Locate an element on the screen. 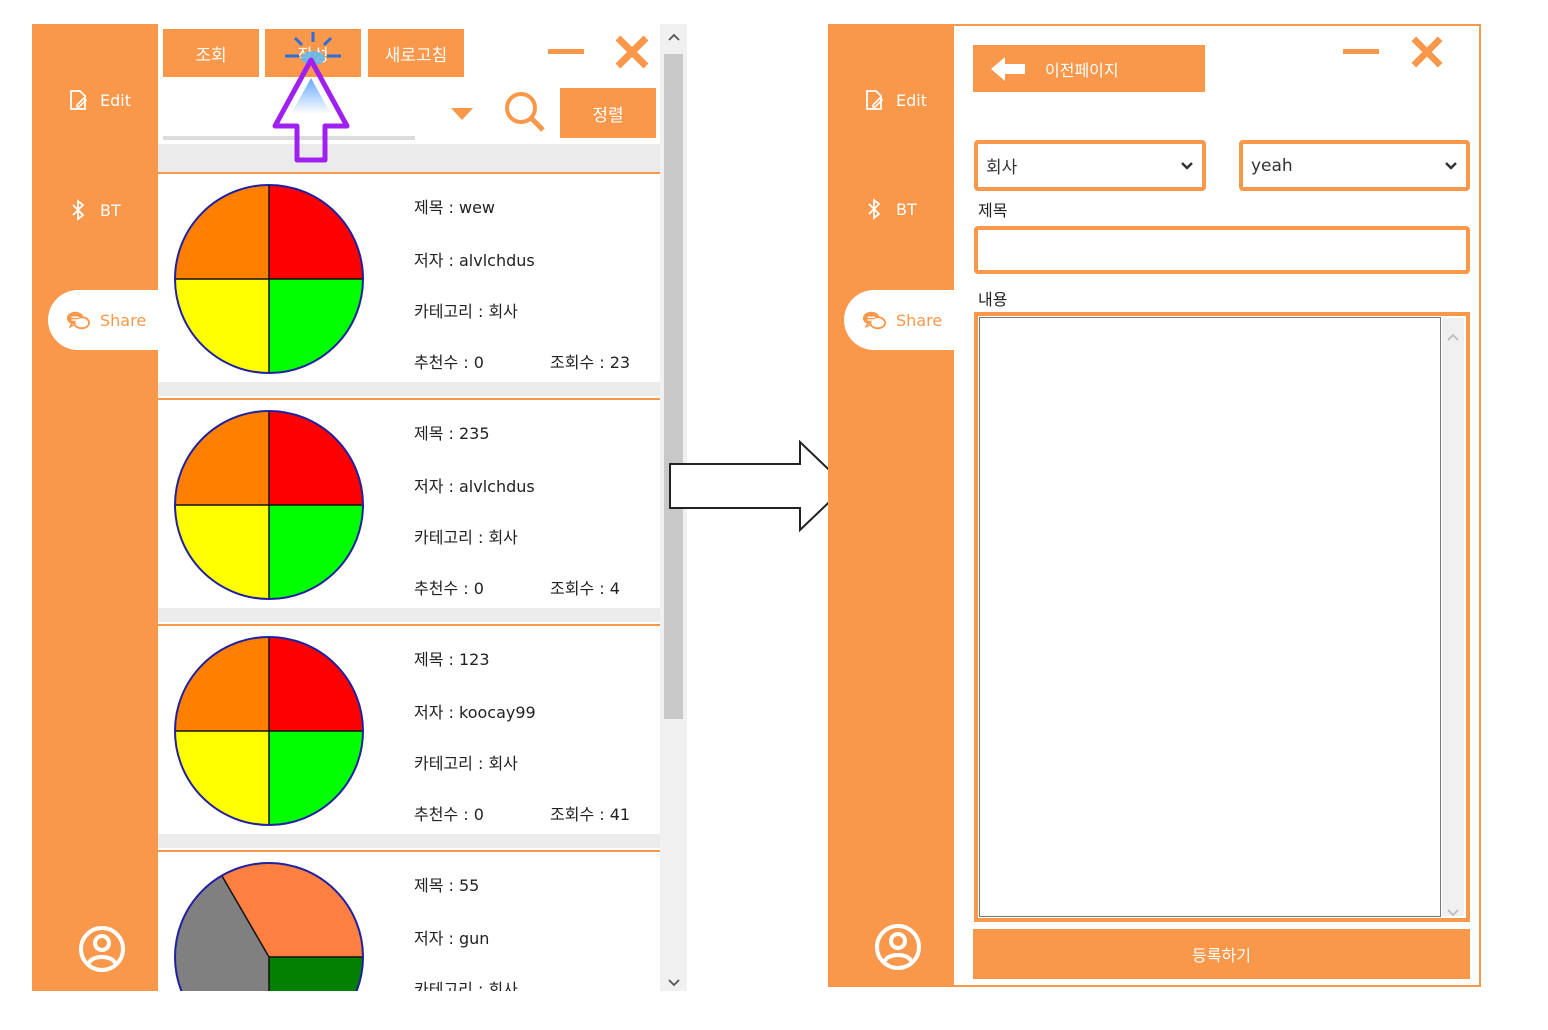 This screenshot has height=1030, width=1548. search-icon is located at coordinates (525, 114).